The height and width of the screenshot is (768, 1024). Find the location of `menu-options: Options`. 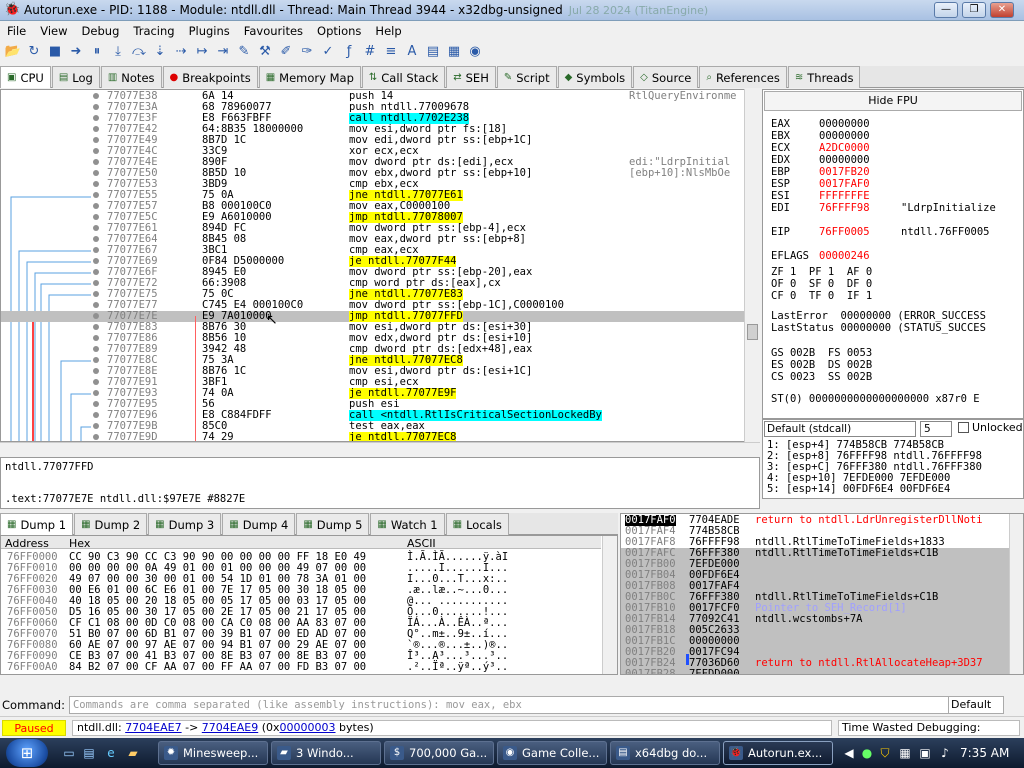

menu-options: Options is located at coordinates (339, 31).